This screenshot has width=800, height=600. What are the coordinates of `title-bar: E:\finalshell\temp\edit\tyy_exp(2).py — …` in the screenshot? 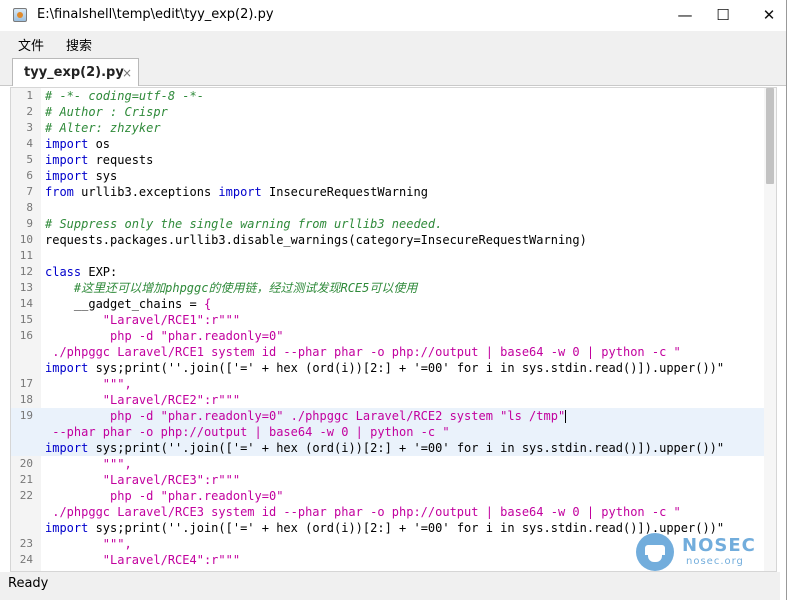 It's located at (400, 15).